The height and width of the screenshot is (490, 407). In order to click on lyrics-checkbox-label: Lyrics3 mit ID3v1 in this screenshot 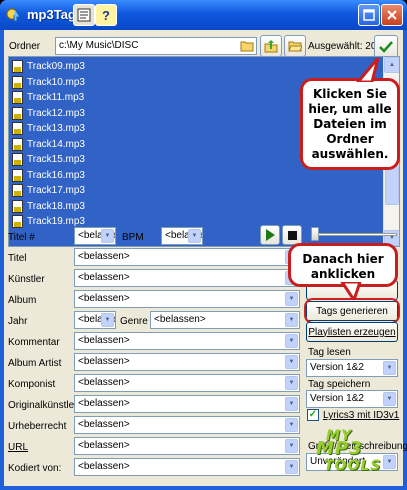, I will do `click(361, 415)`.